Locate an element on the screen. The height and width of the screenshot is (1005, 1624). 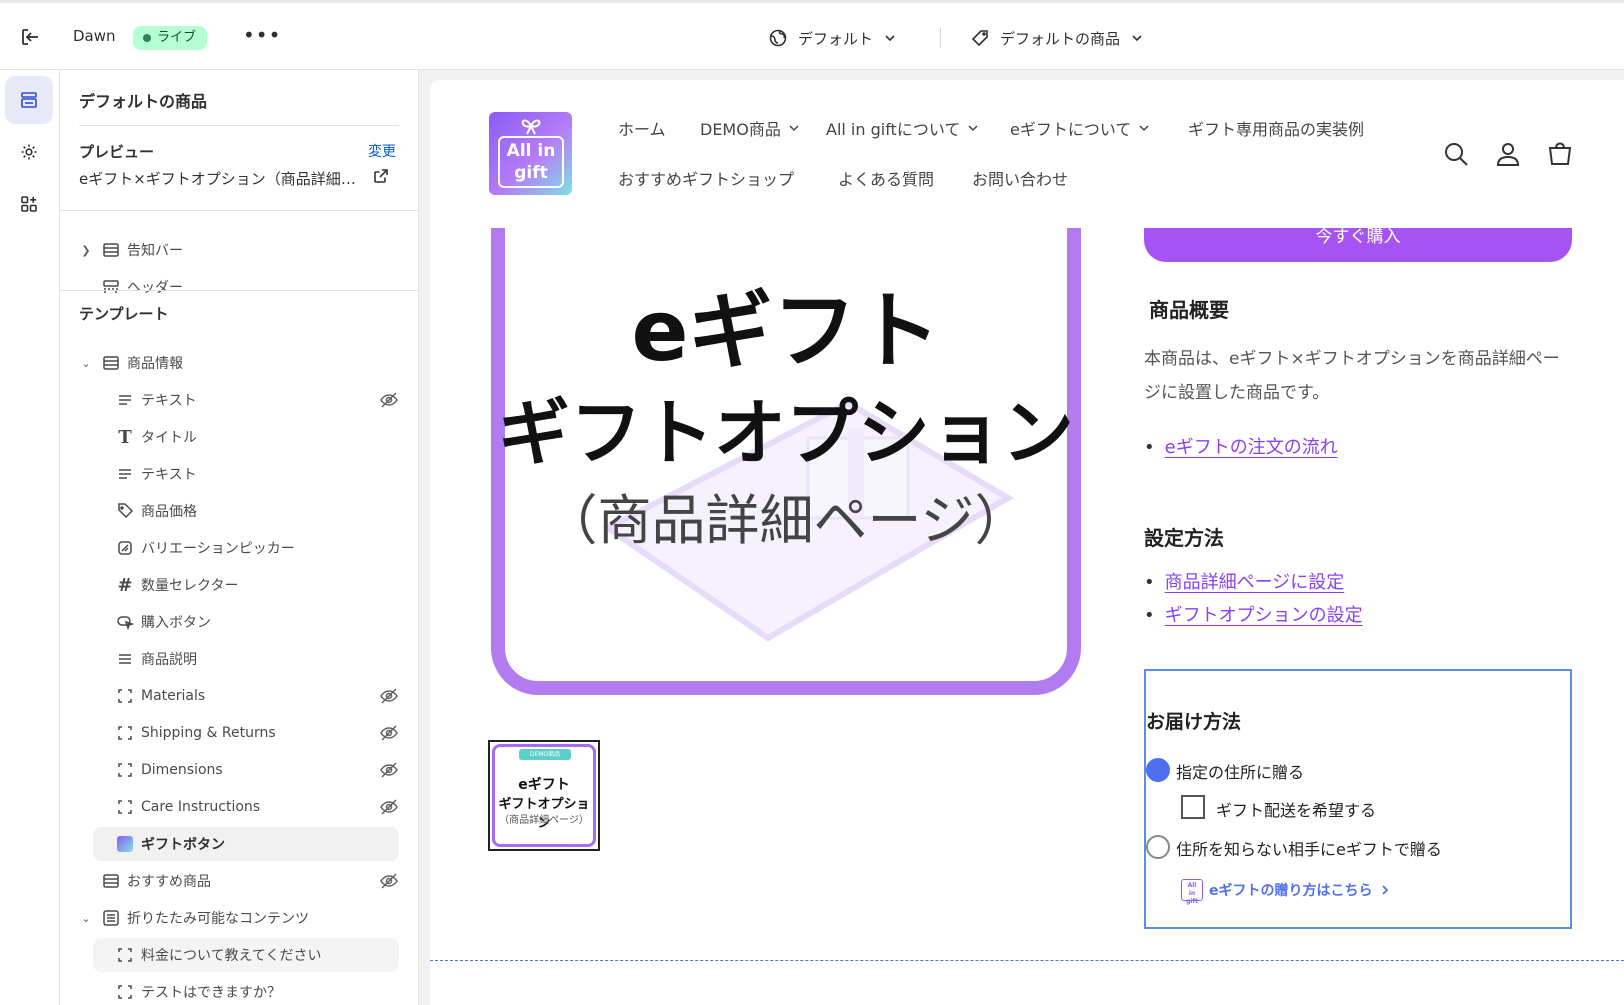
account-icon is located at coordinates (1508, 154).